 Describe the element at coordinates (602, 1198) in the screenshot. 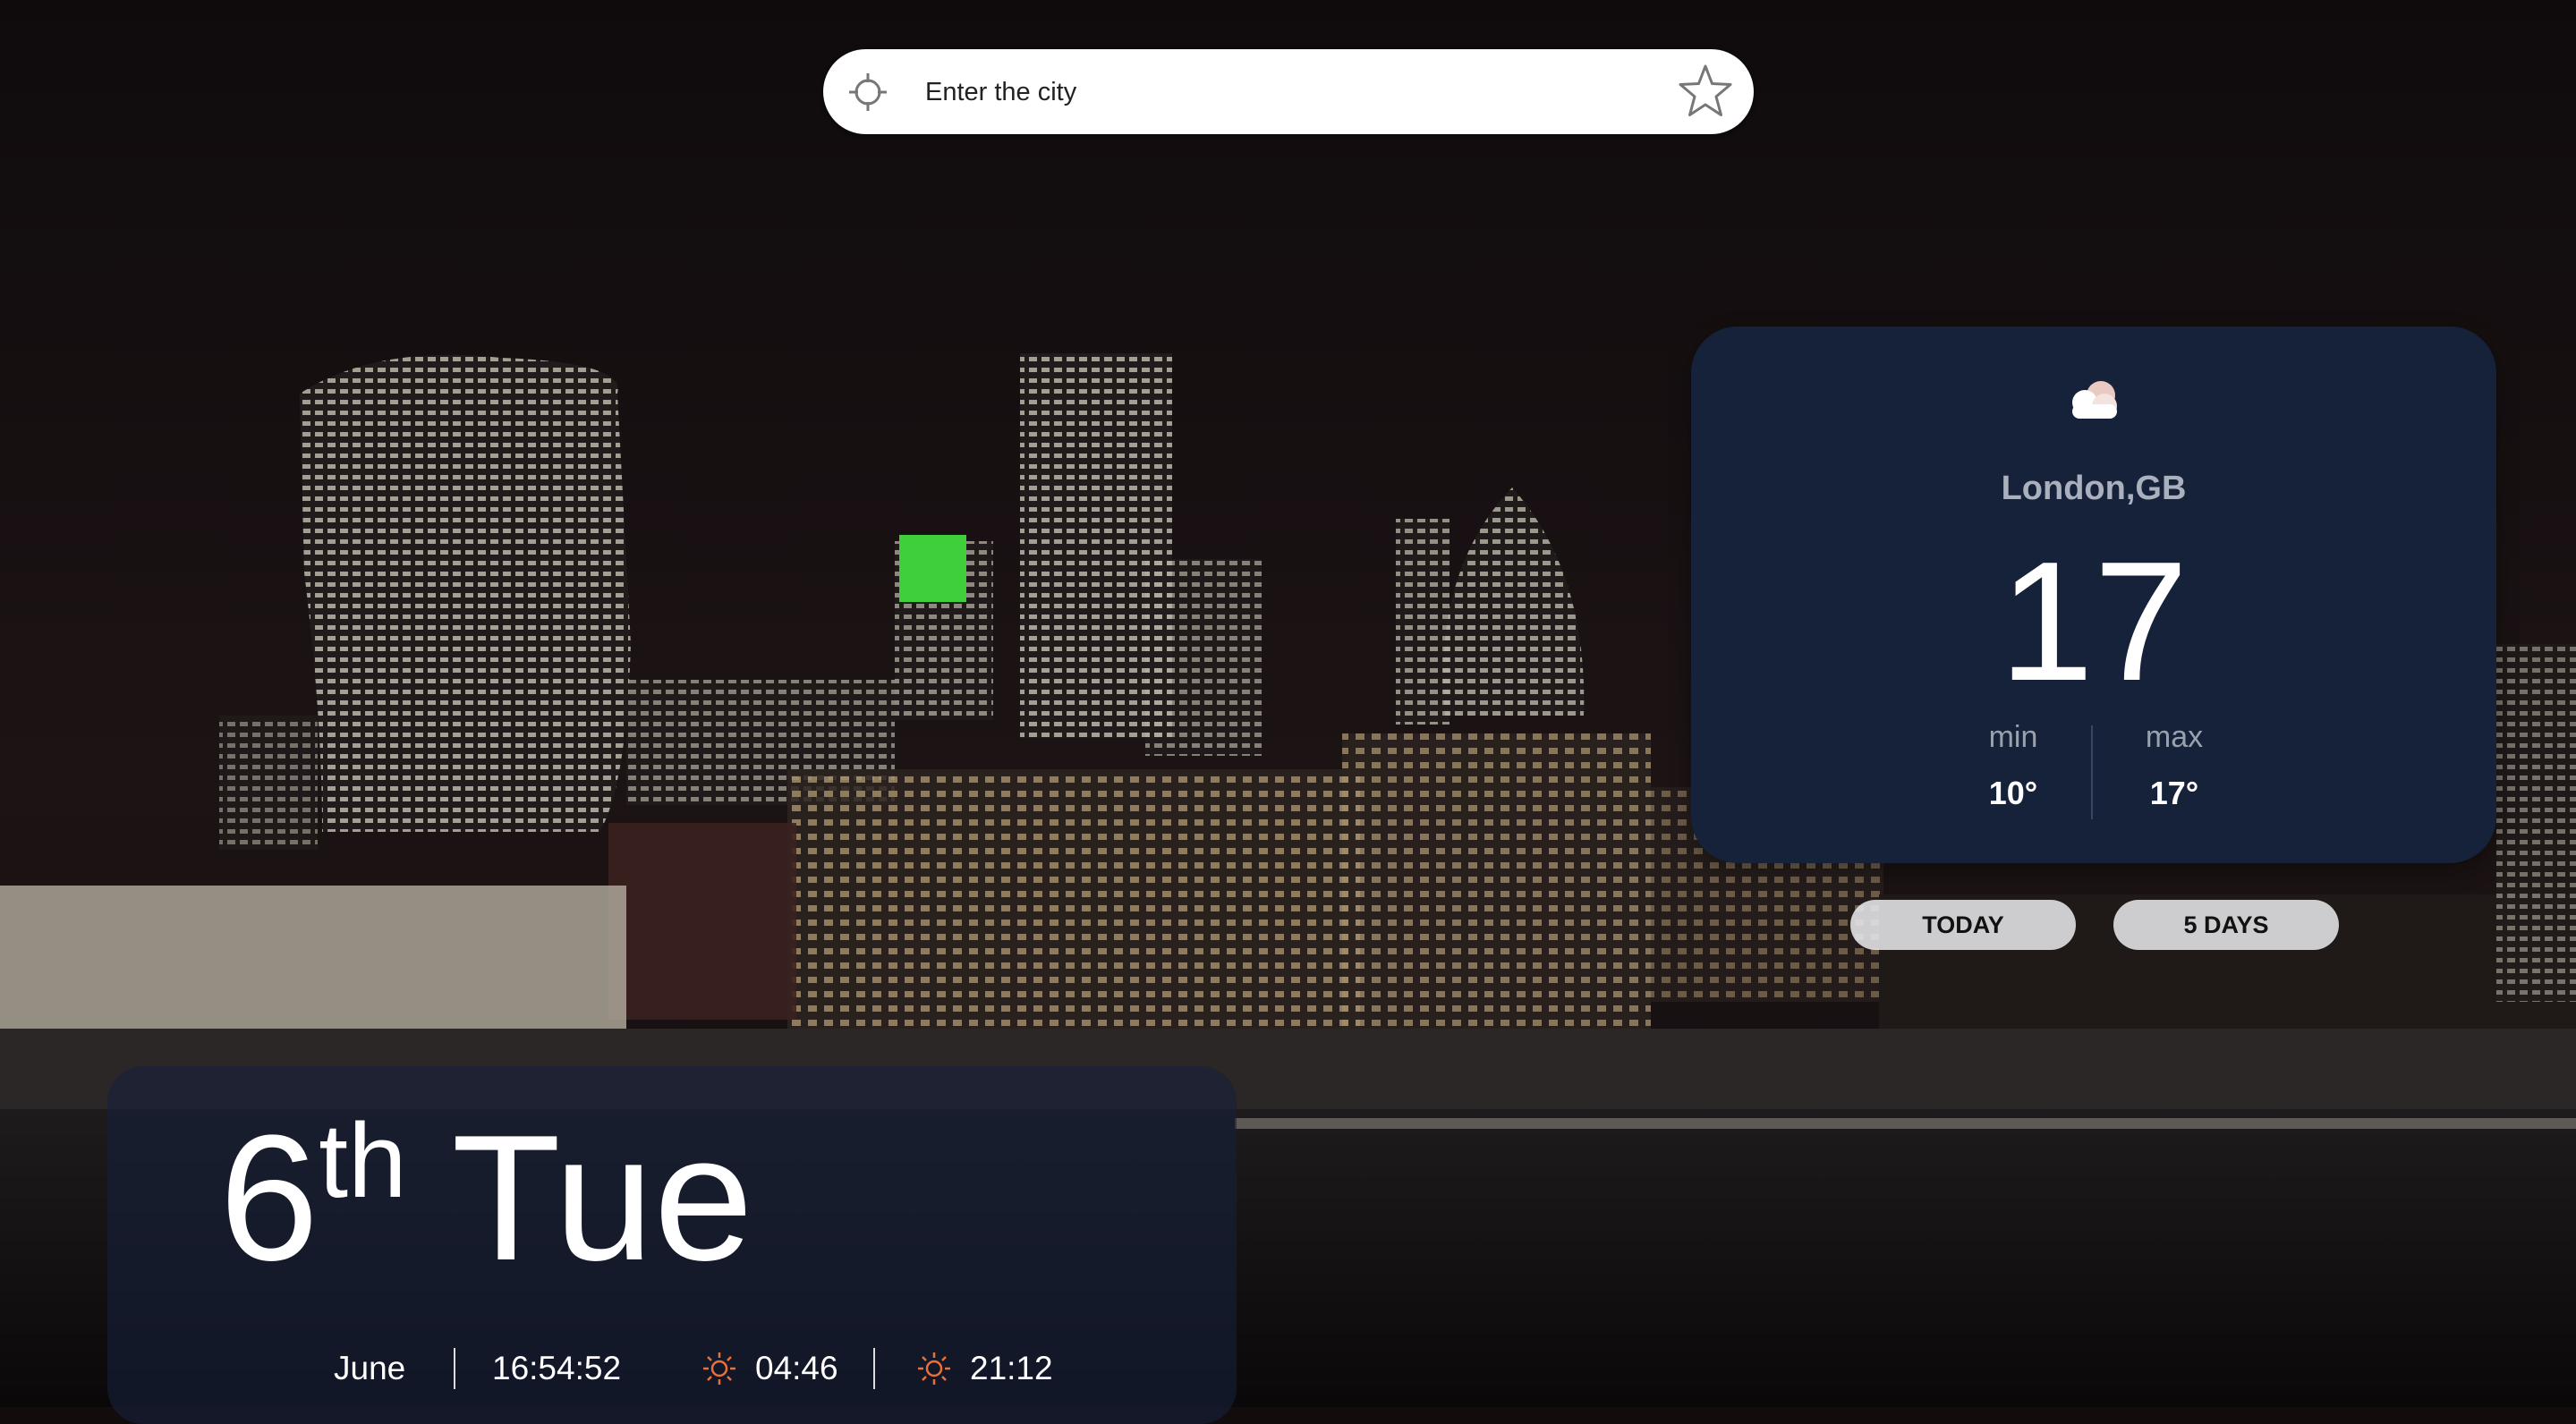

I see `weekday: Tue` at that location.